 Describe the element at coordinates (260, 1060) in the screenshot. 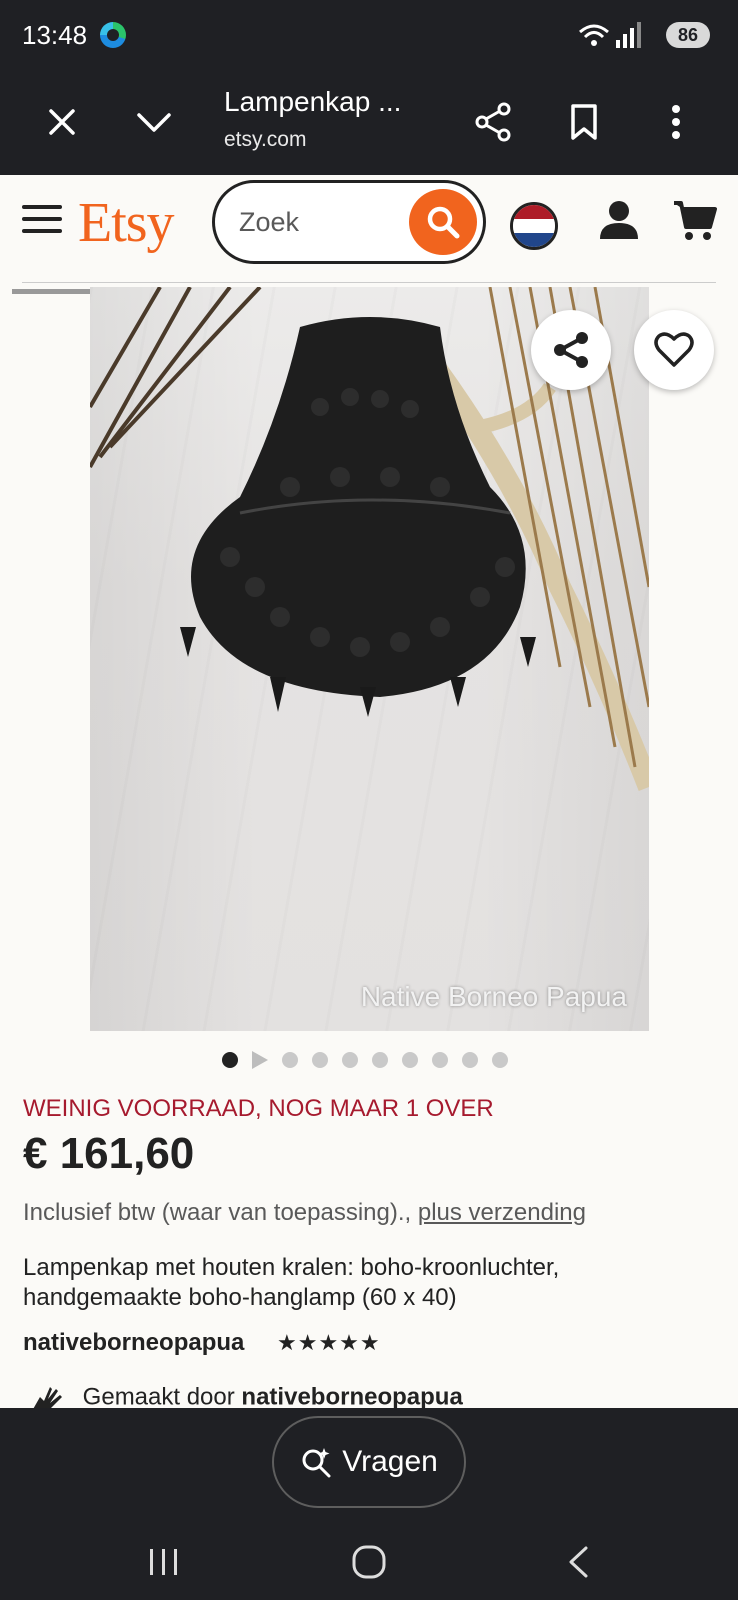

I see `video-play-icon` at that location.